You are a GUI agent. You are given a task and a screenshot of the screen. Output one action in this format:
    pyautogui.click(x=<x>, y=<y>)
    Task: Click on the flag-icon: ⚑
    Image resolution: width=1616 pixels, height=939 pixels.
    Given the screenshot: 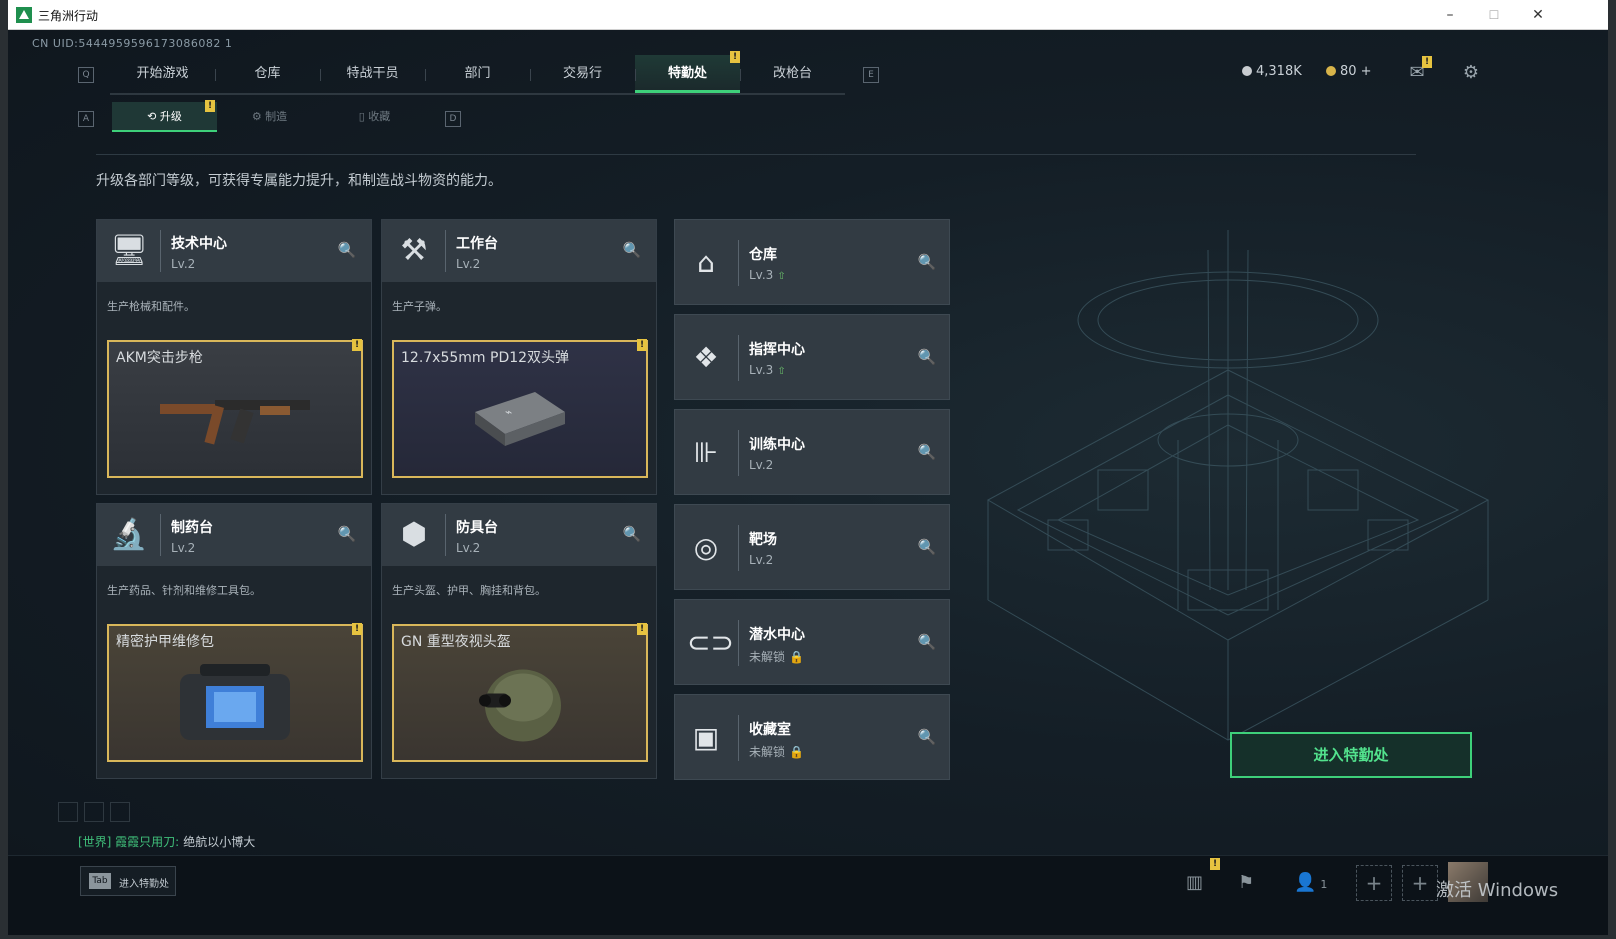 What is the action you would take?
    pyautogui.click(x=1246, y=882)
    